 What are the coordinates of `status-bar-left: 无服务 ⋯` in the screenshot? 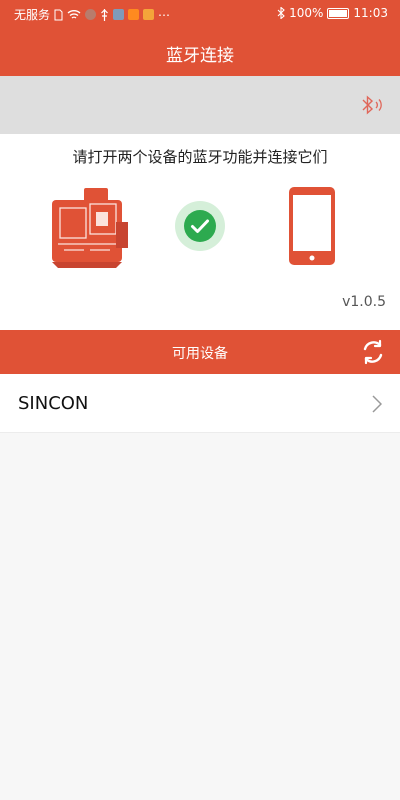 It's located at (92, 14).